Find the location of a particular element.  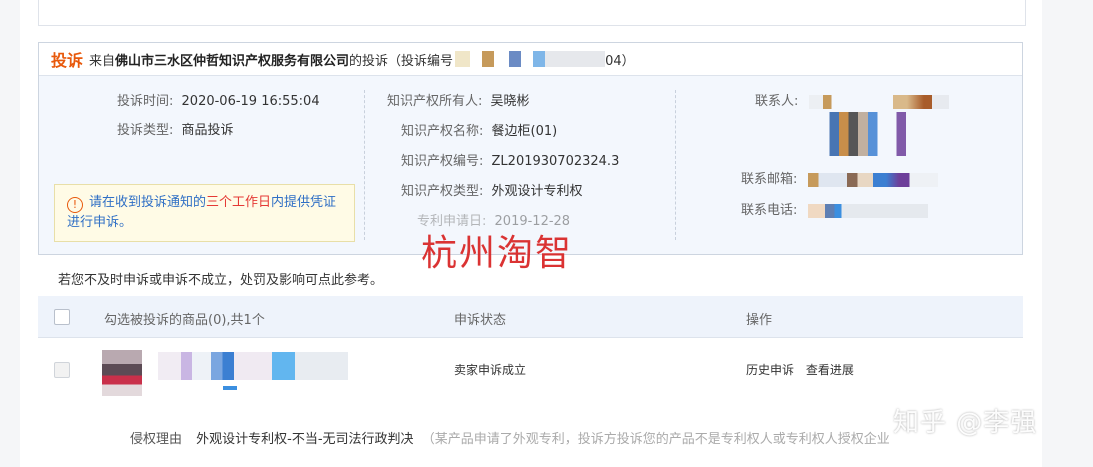

ip-type-label: 知识产权类型: is located at coordinates (442, 191).